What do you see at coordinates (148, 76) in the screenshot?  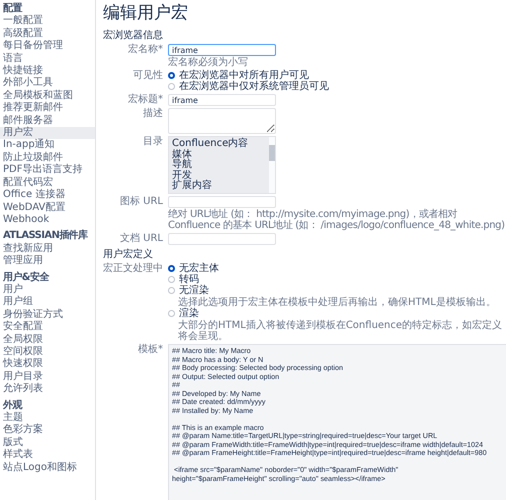 I see `field-label: 可见性` at bounding box center [148, 76].